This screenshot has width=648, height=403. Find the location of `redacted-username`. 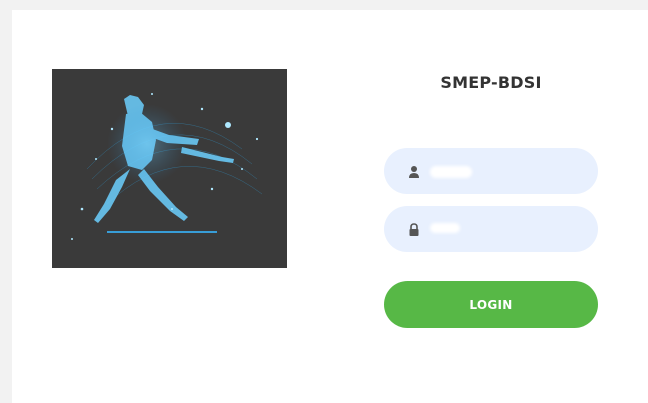

redacted-username is located at coordinates (451, 172).